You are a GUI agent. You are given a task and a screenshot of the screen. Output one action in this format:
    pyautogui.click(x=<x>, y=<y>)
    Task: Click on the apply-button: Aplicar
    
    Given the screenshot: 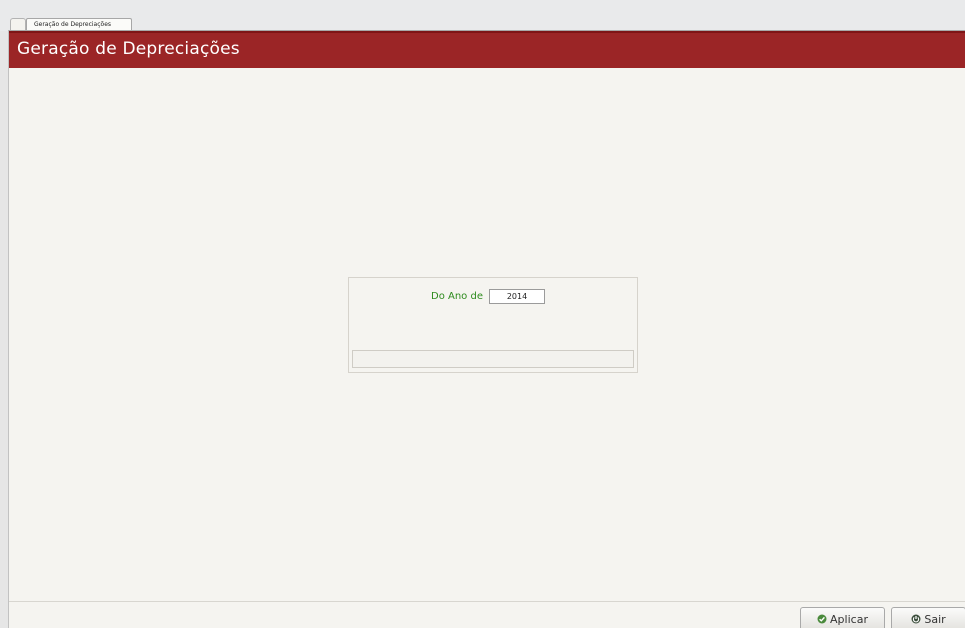 What is the action you would take?
    pyautogui.click(x=842, y=617)
    